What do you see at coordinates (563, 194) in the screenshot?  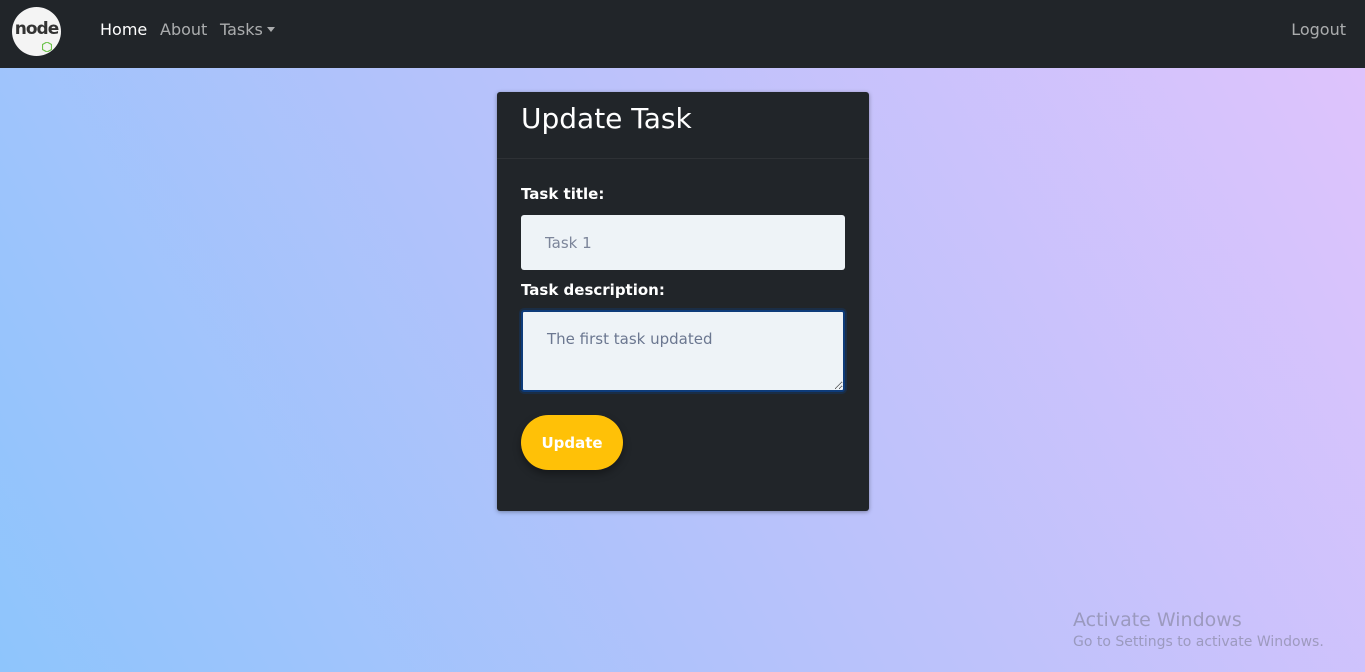 I see `task-title-label: Task title:` at bounding box center [563, 194].